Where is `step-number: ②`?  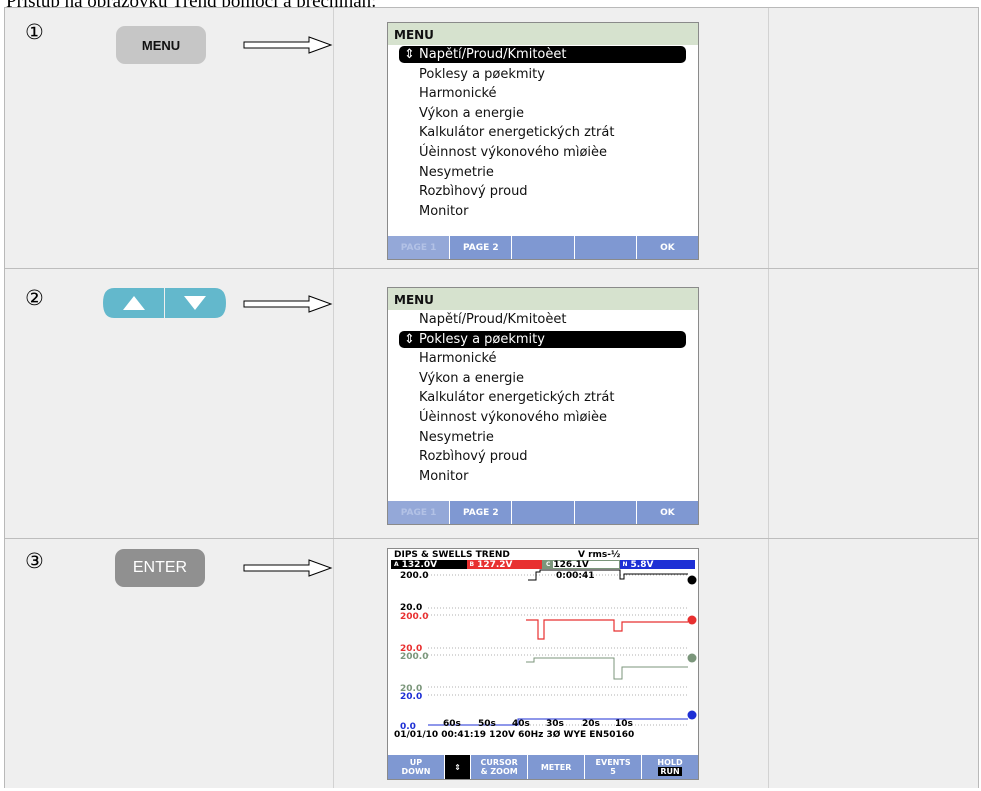 step-number: ② is located at coordinates (34, 298).